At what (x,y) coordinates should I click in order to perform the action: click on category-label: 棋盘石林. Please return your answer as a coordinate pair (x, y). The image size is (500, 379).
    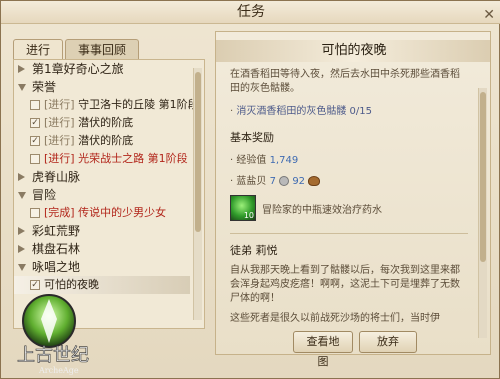
    Looking at the image, I should click on (56, 249).